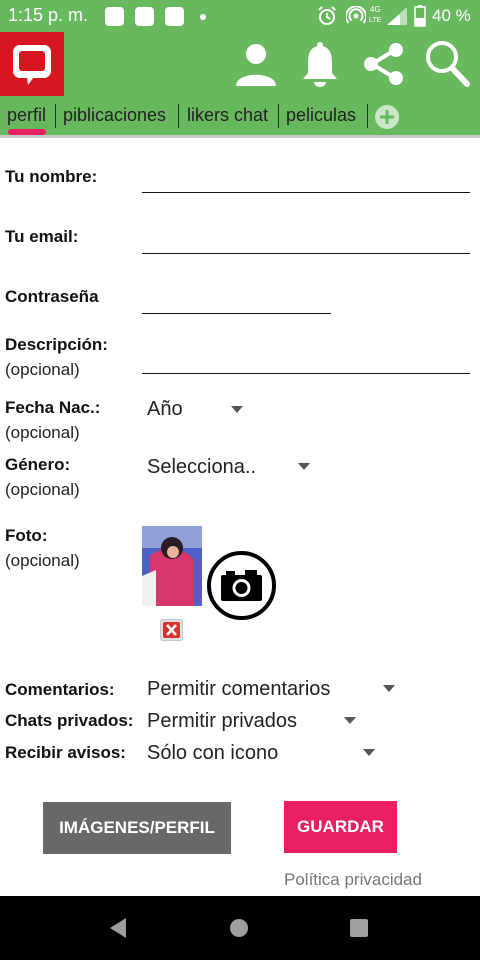 The width and height of the screenshot is (480, 960). What do you see at coordinates (451, 15) in the screenshot?
I see `battery-percent: 40 %` at bounding box center [451, 15].